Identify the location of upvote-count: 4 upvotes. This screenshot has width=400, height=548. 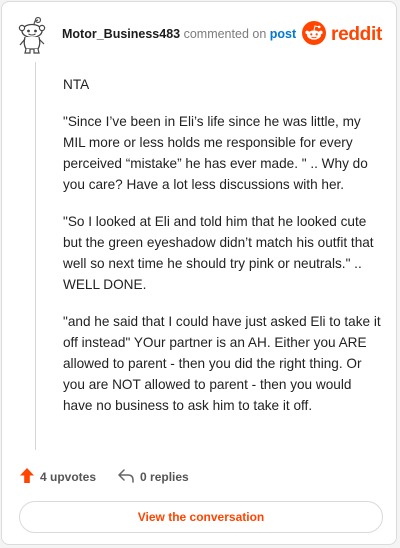
(68, 477).